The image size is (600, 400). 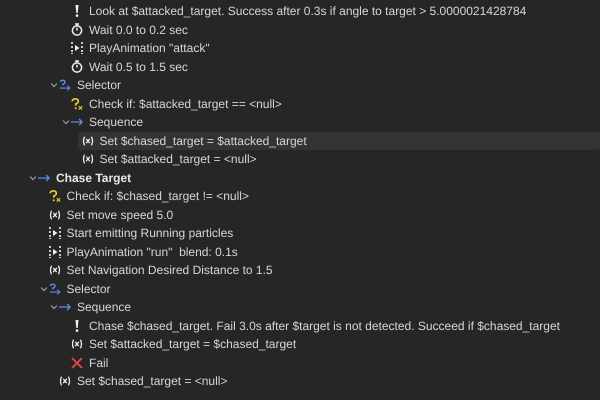 I want to click on node-label: Set $chased_target = <null>, so click(x=152, y=381).